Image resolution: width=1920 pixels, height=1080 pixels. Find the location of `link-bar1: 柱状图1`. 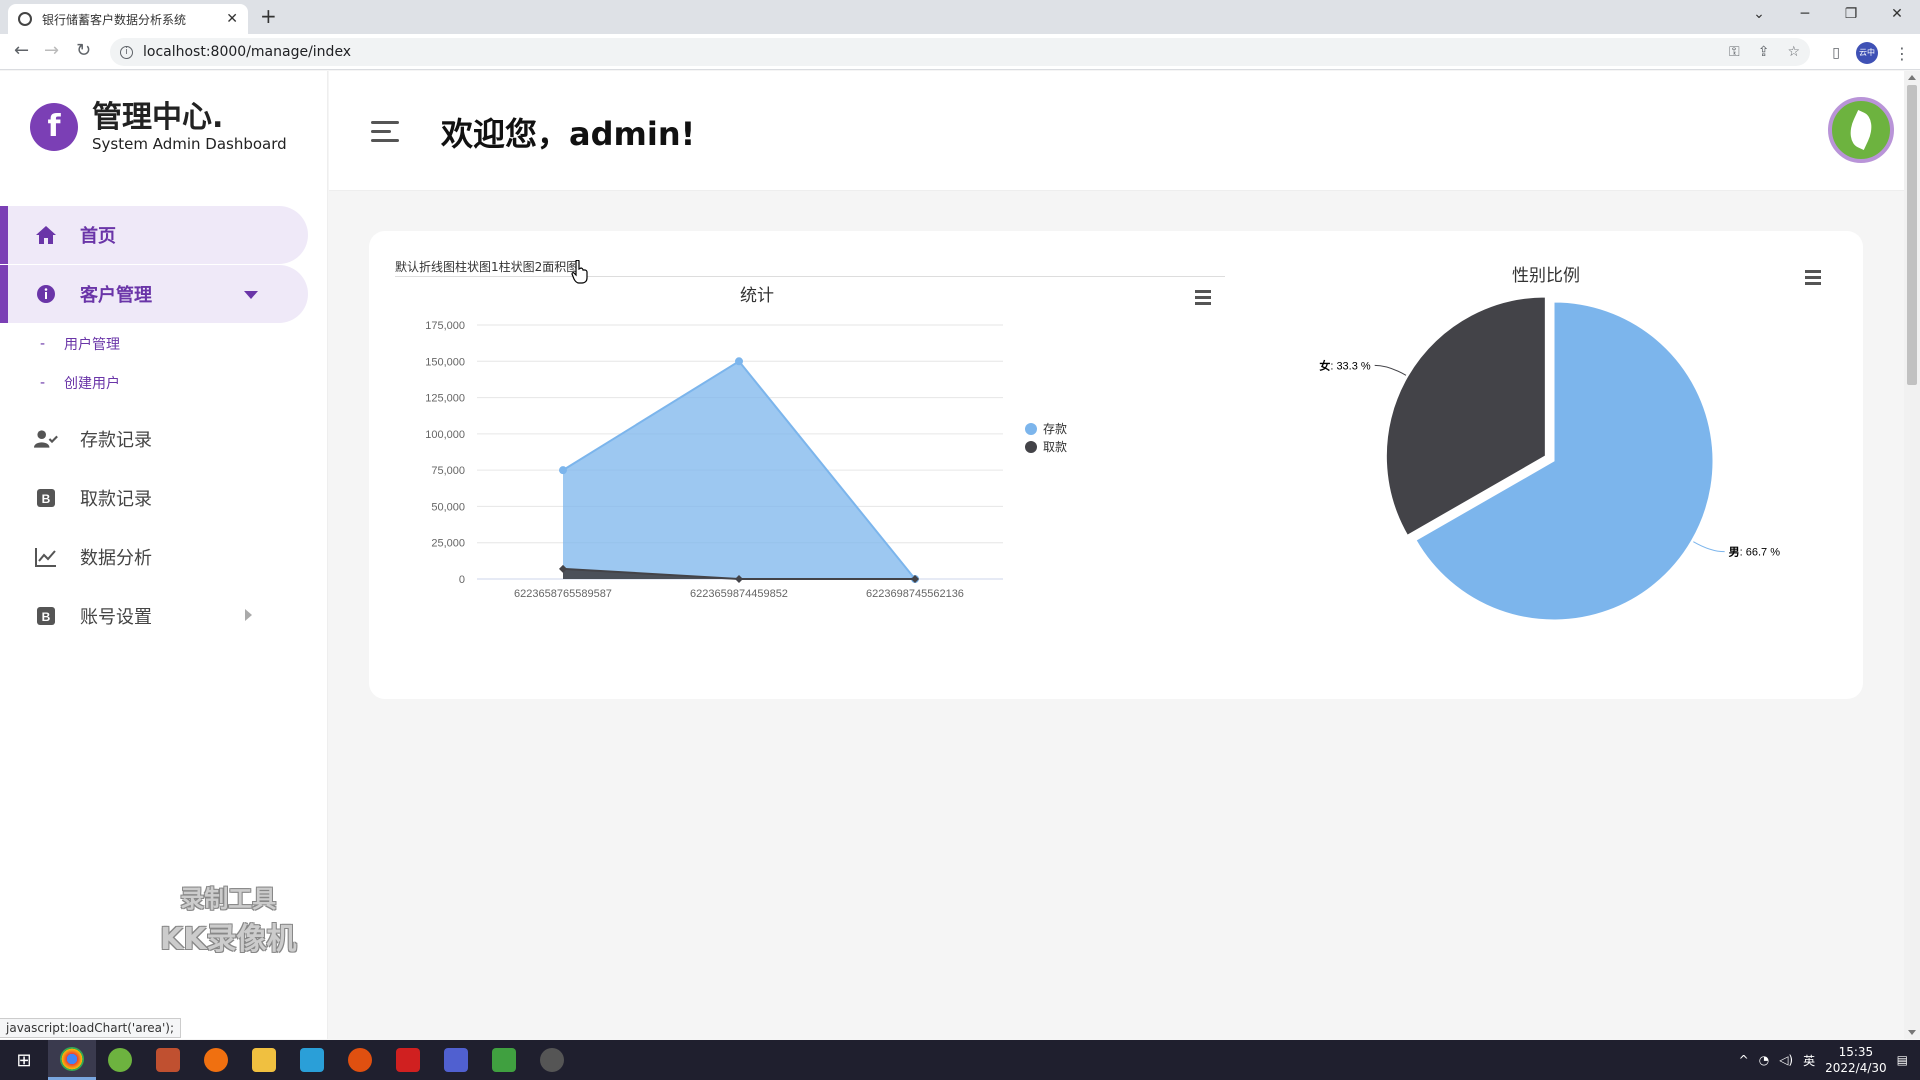

link-bar1: 柱状图1 is located at coordinates (477, 267).